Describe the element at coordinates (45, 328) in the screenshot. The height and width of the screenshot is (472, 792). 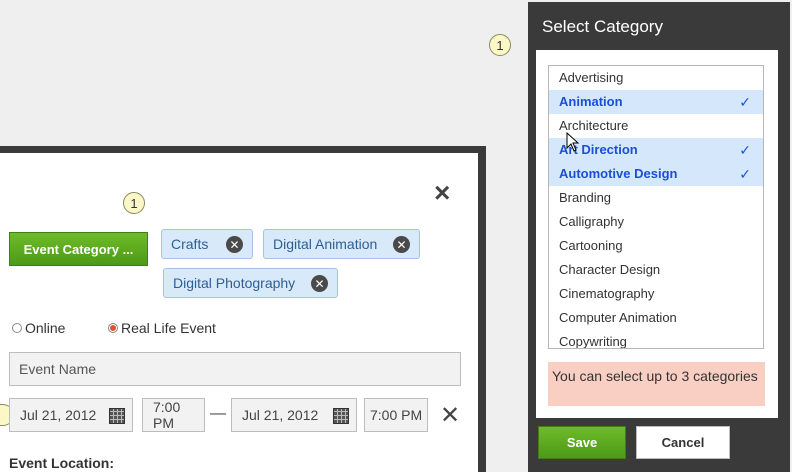
I see `radio-online-label: Online` at that location.